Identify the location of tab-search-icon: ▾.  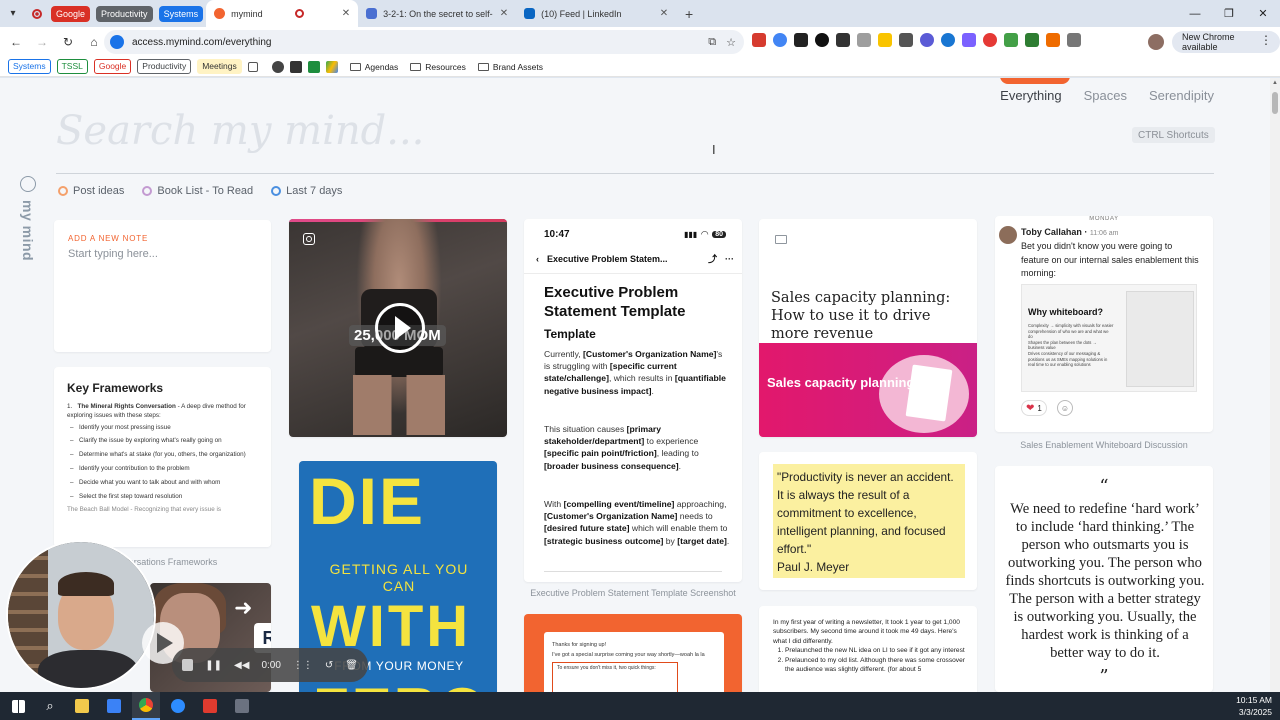
(13, 13).